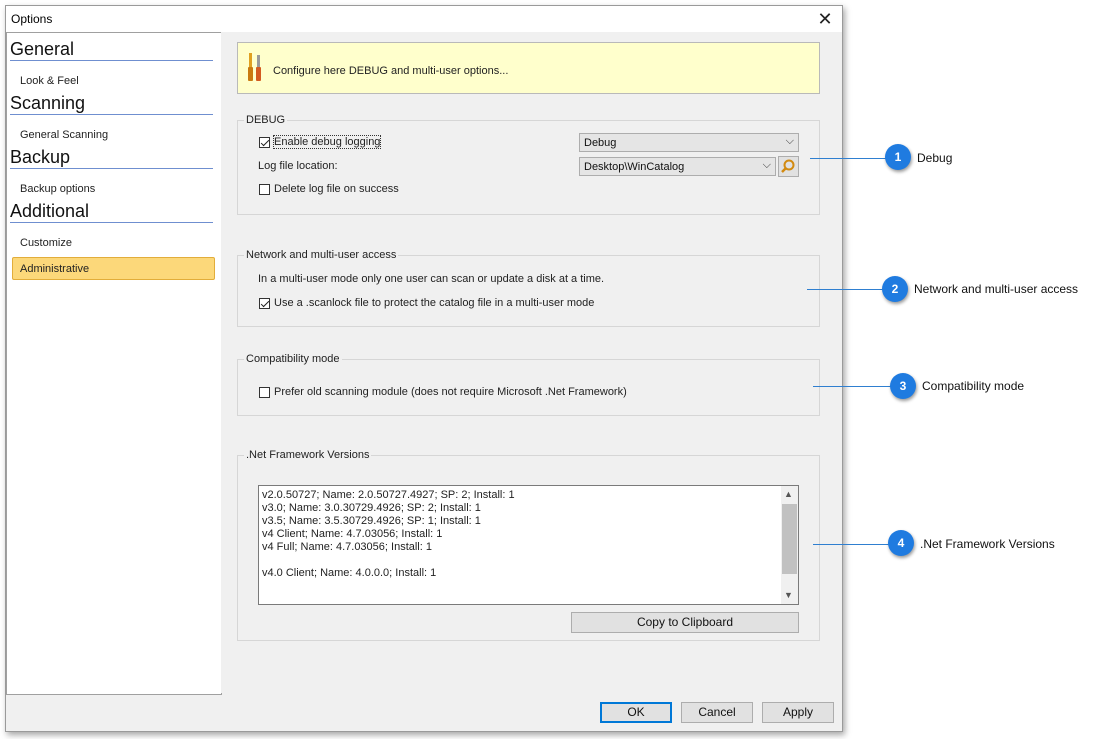 The height and width of the screenshot is (739, 1109). What do you see at coordinates (600, 143) in the screenshot?
I see `debug-level-value: Debug` at bounding box center [600, 143].